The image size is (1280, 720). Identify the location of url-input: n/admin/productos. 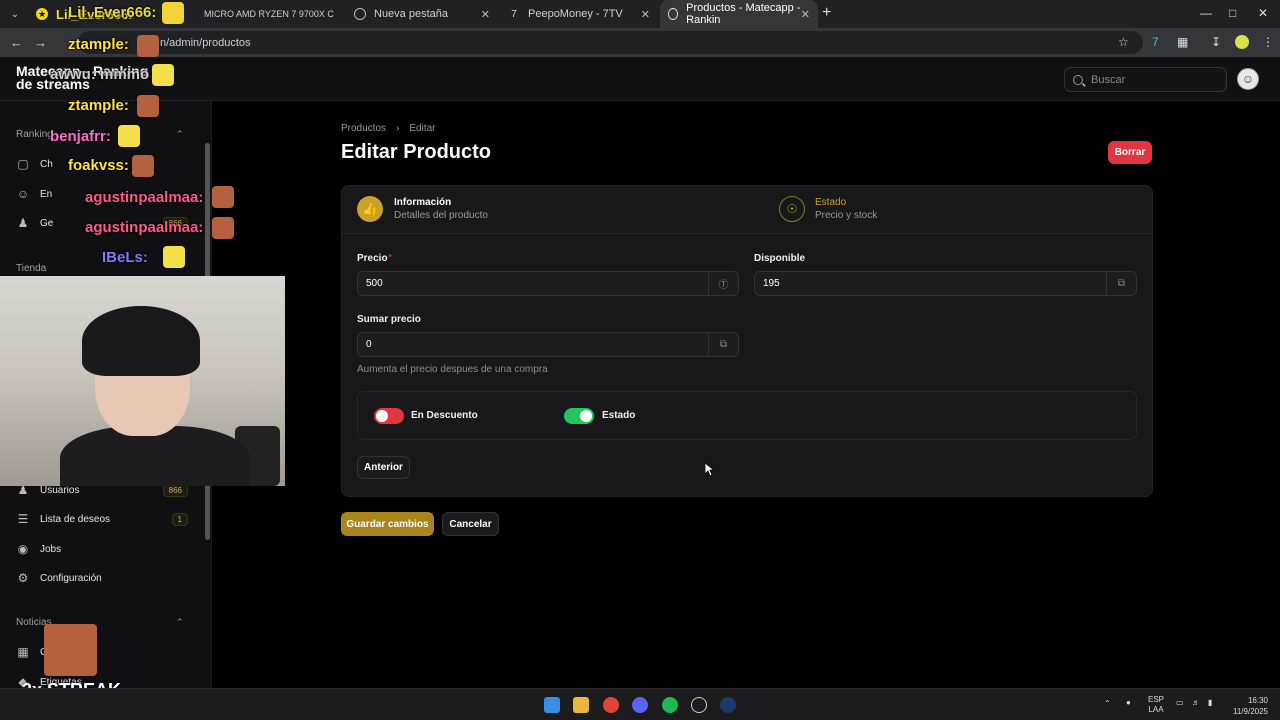
(610, 42).